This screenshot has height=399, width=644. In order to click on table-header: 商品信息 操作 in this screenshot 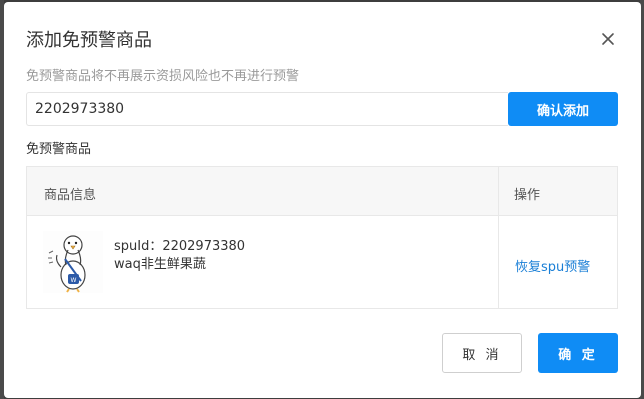, I will do `click(322, 191)`.